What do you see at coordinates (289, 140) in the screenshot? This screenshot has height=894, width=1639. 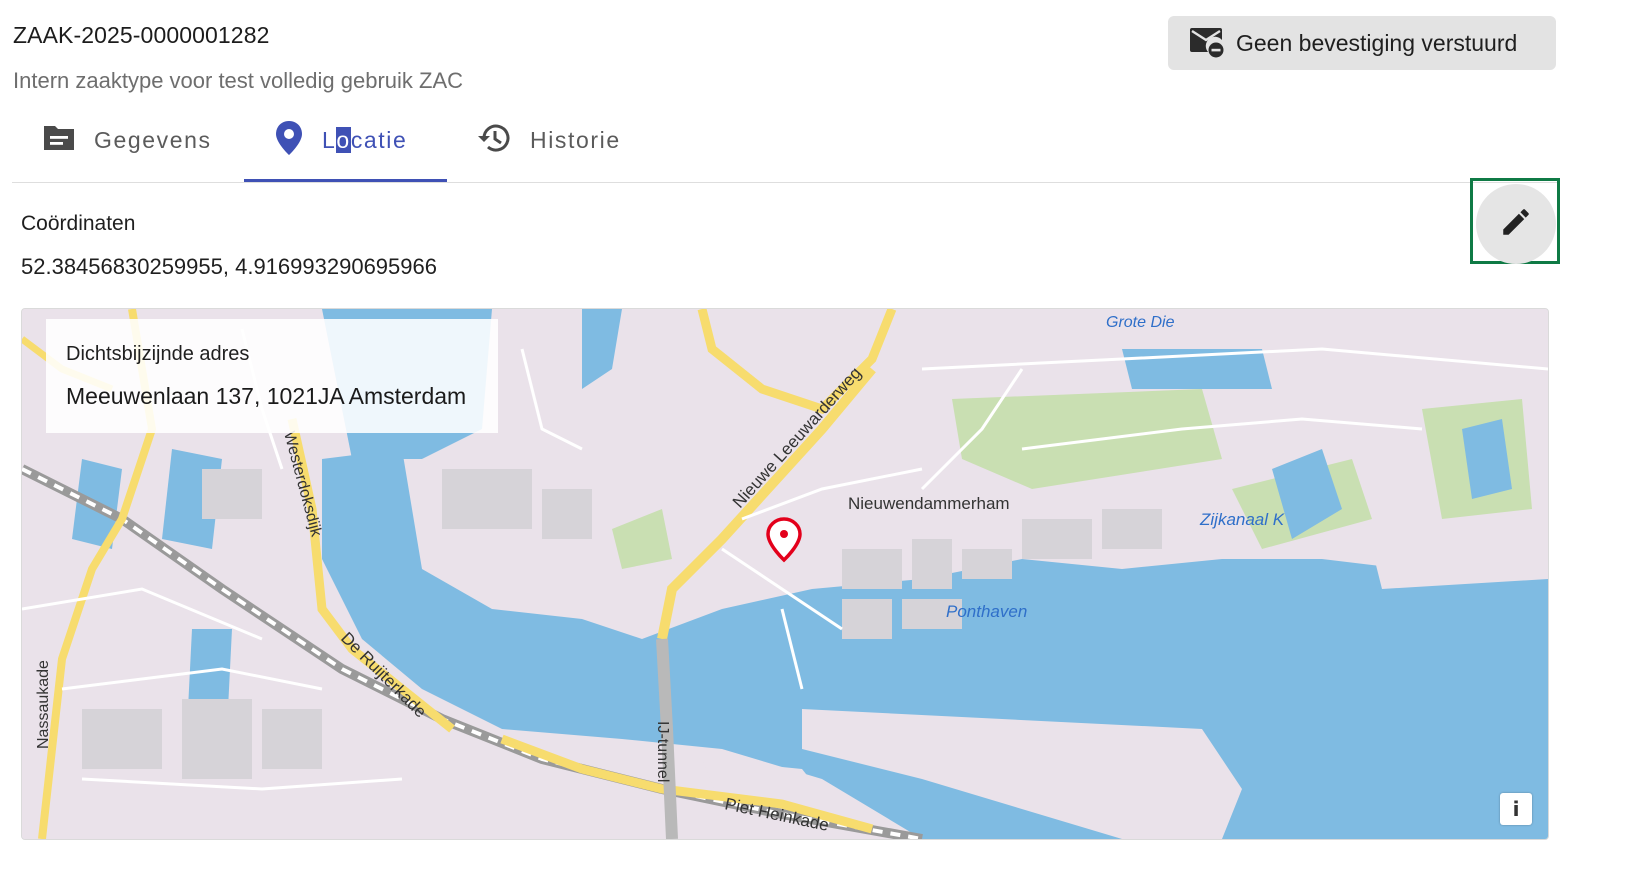 I see `location-pin-icon` at bounding box center [289, 140].